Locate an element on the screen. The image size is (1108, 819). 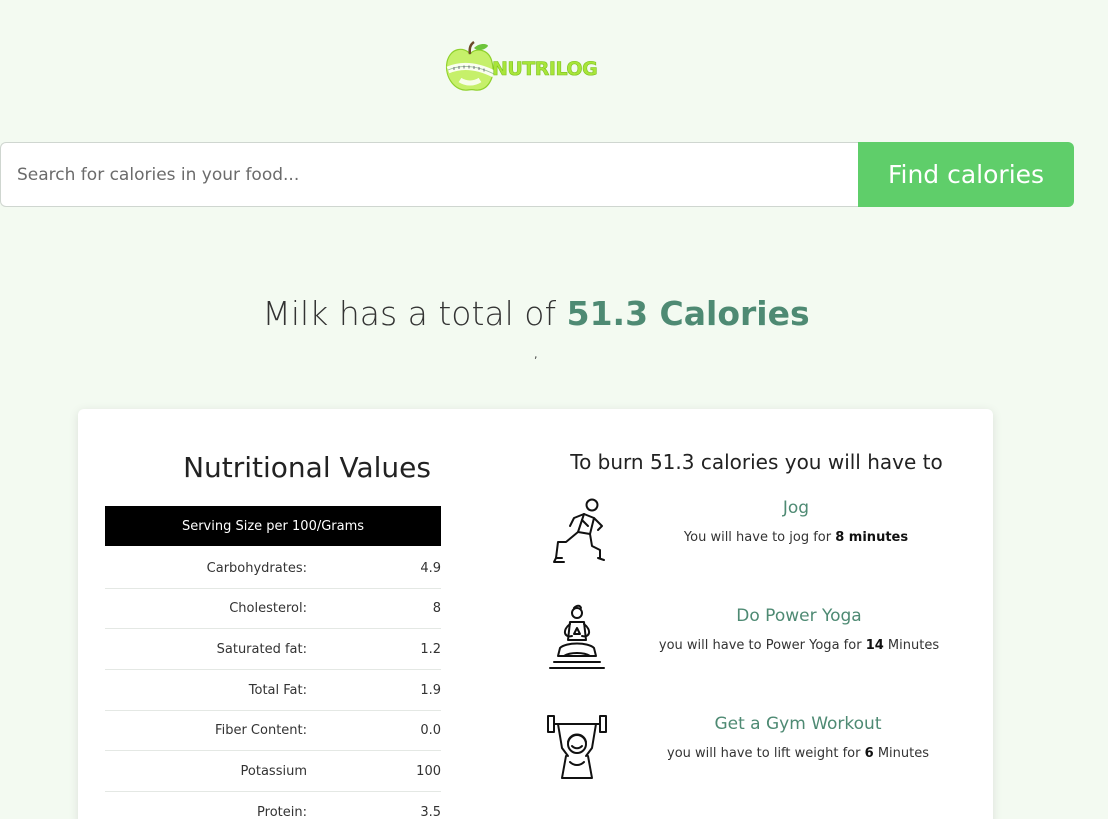
nutrition-row: Cholesterol: 8 is located at coordinates (273, 608).